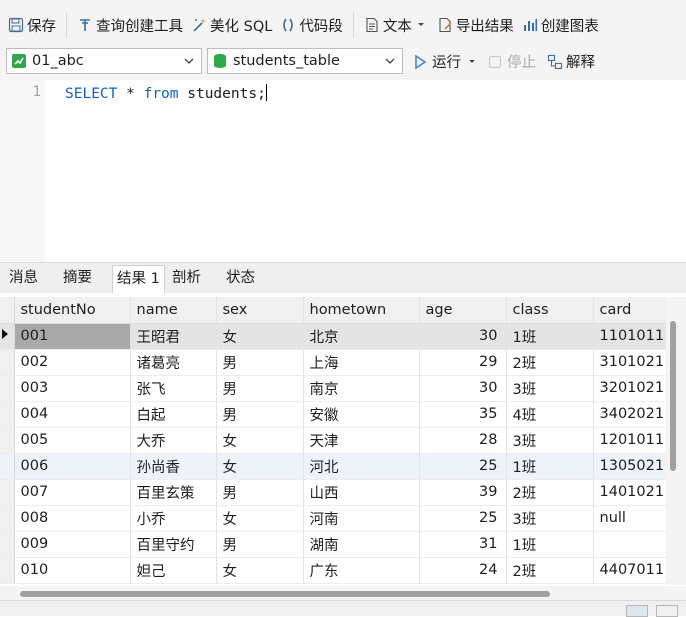  What do you see at coordinates (173, 518) in the screenshot?
I see `table-cell: 小乔` at bounding box center [173, 518].